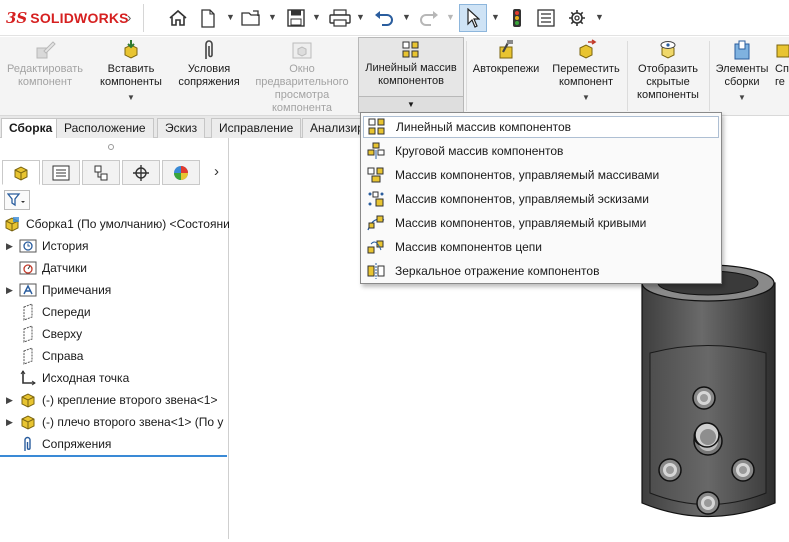  I want to click on title-bar: 3S SOLIDWORKS › ▼ ▼ ▼ ▼ ▼ ▼ ▼ ▼, so click(394, 18).